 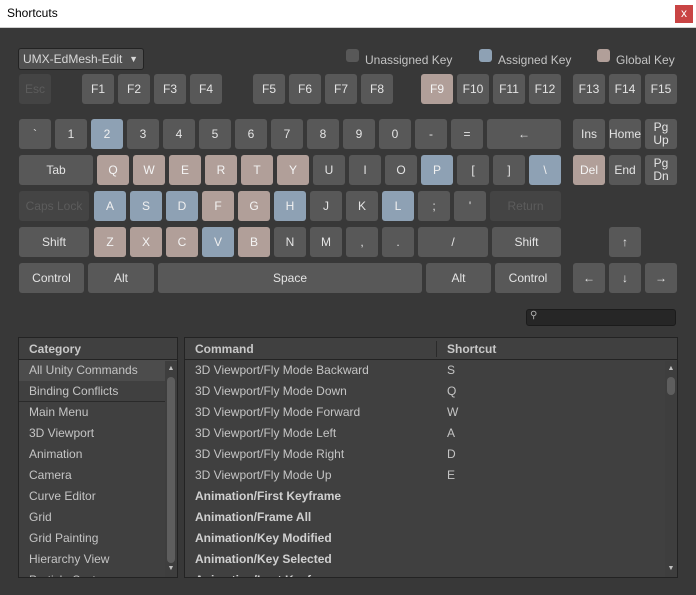 I want to click on key-f12: F12, so click(x=545, y=89).